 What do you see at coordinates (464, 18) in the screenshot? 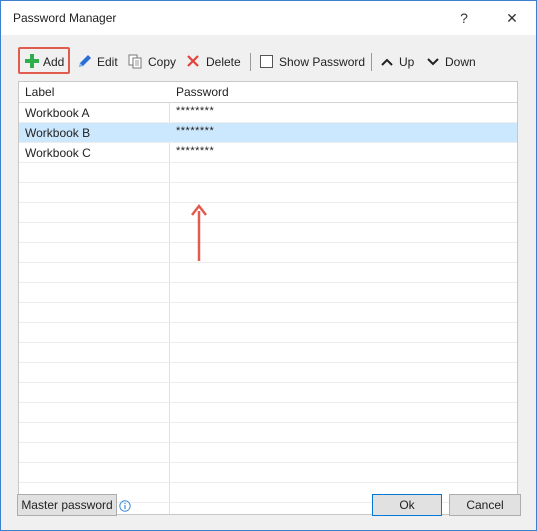
I see `help-button: ?` at bounding box center [464, 18].